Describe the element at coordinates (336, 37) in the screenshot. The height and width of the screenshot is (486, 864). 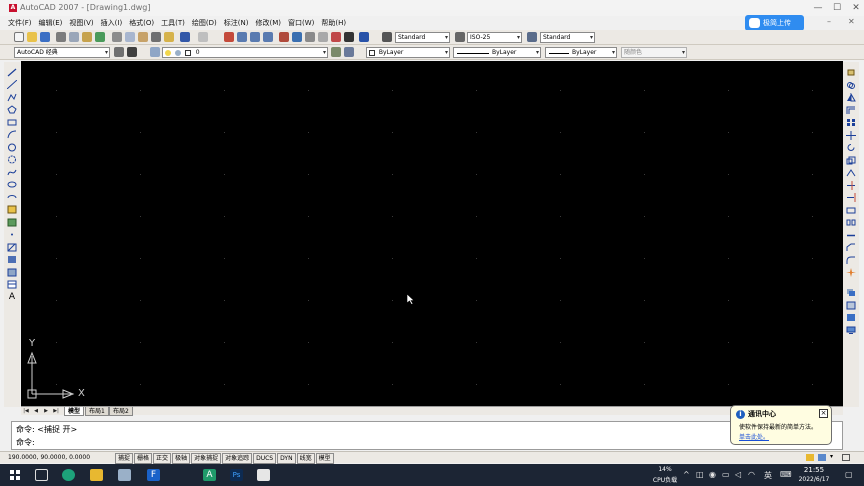
I see `markup-icon` at that location.